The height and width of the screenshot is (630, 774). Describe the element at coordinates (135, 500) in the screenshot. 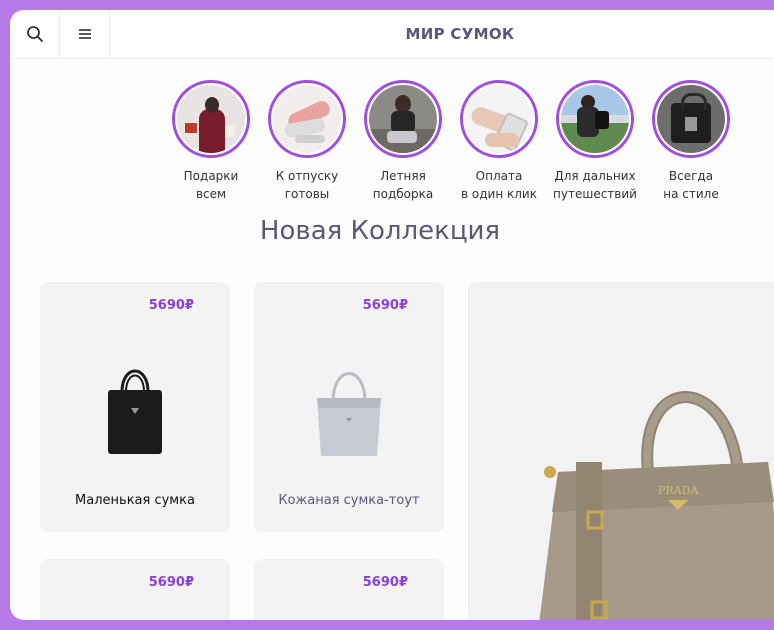

I see `product-name: Маленькая сумка` at that location.